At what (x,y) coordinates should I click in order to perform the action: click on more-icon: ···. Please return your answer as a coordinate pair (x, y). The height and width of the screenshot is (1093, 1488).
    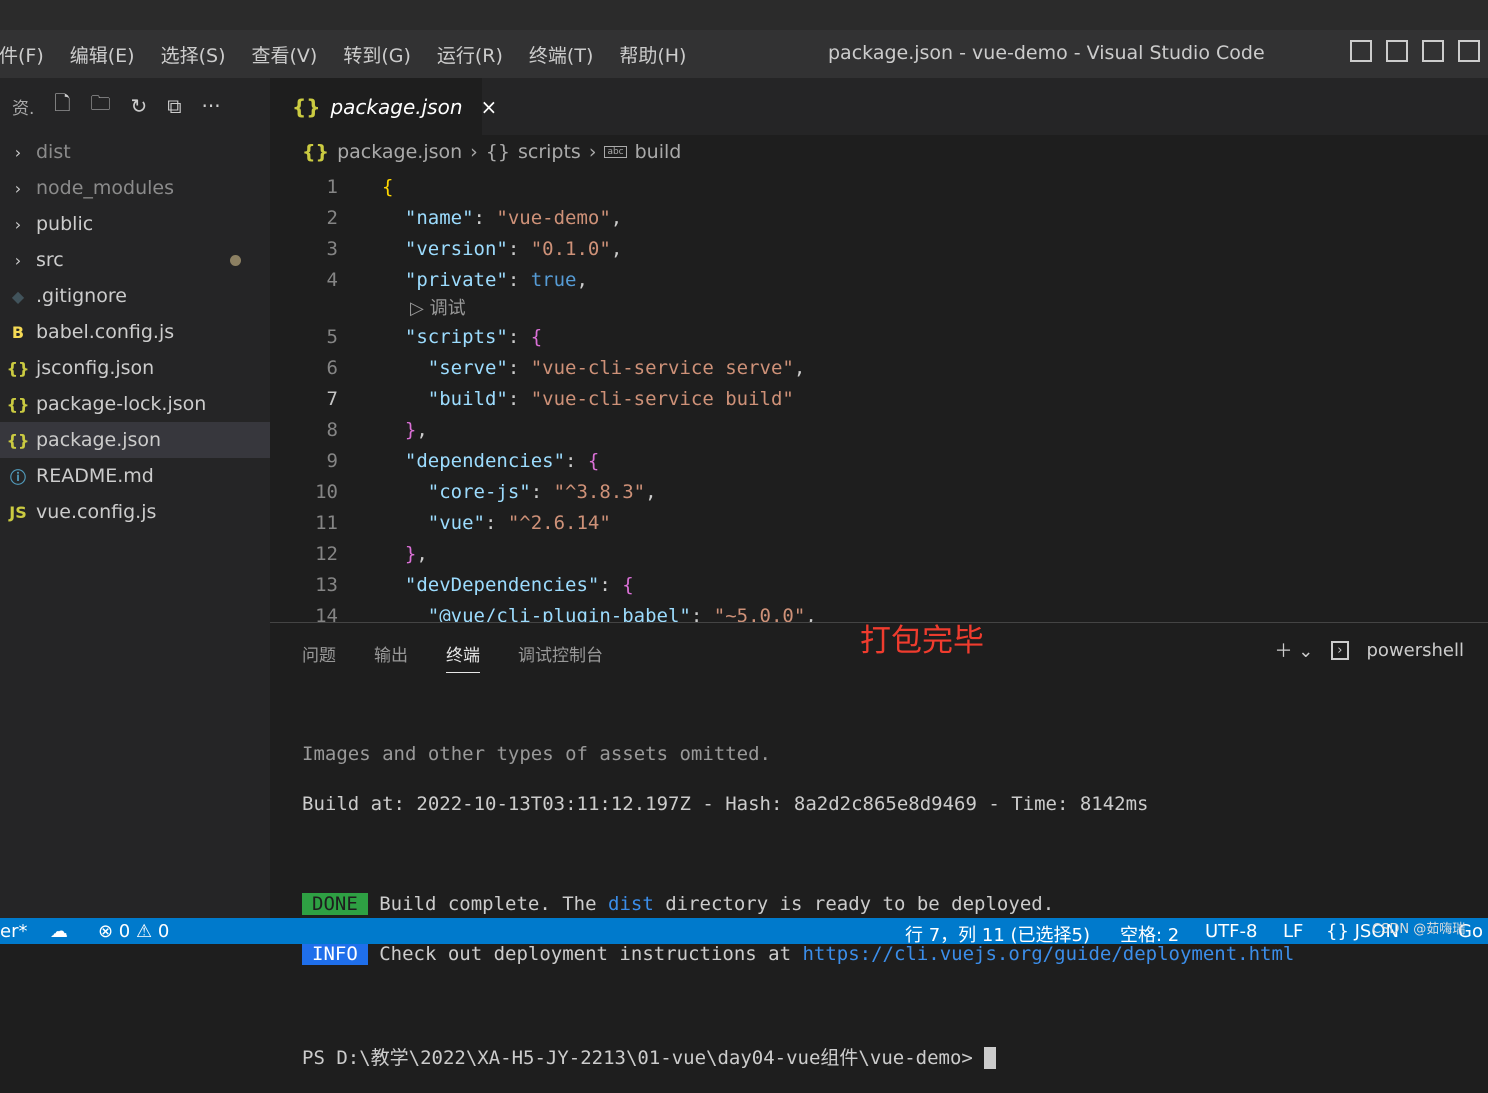
    Looking at the image, I should click on (211, 106).